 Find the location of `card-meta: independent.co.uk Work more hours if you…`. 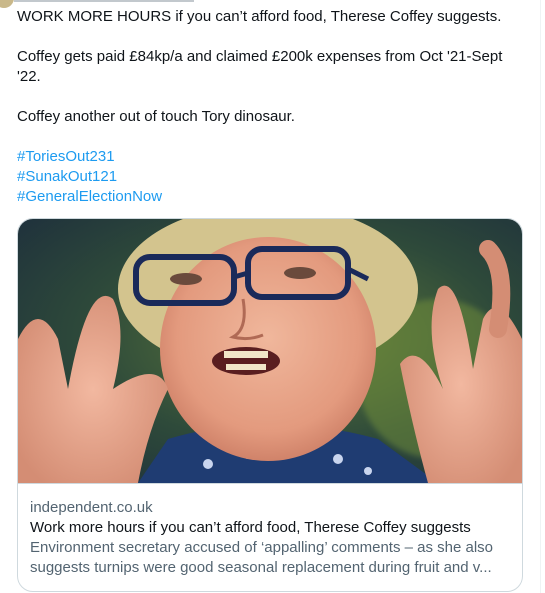

card-meta: independent.co.uk Work more hours if you… is located at coordinates (270, 531).